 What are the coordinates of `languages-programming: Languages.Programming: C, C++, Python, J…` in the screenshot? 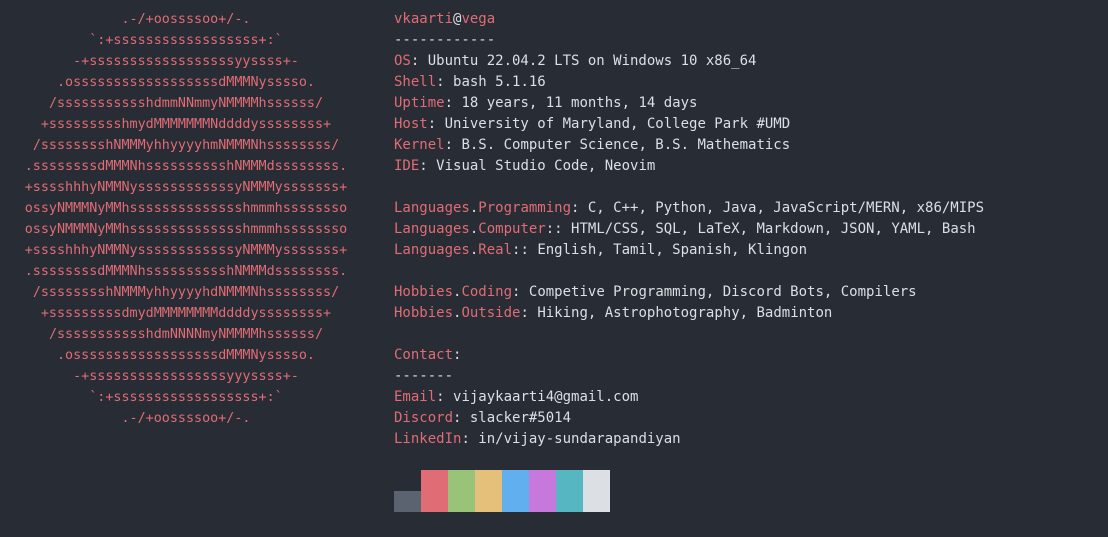 It's located at (689, 208).